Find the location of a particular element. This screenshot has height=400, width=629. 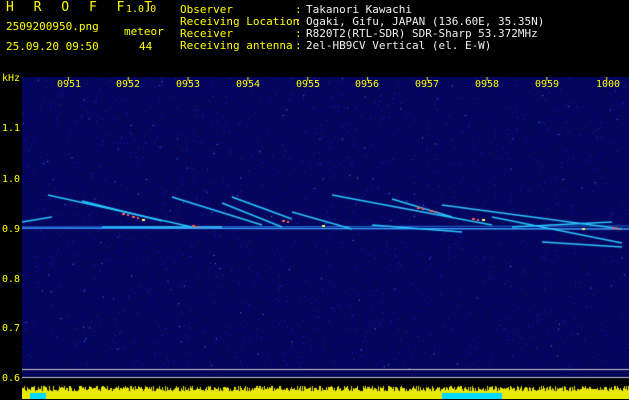

x-tick-0956: 0956 is located at coordinates (367, 85).